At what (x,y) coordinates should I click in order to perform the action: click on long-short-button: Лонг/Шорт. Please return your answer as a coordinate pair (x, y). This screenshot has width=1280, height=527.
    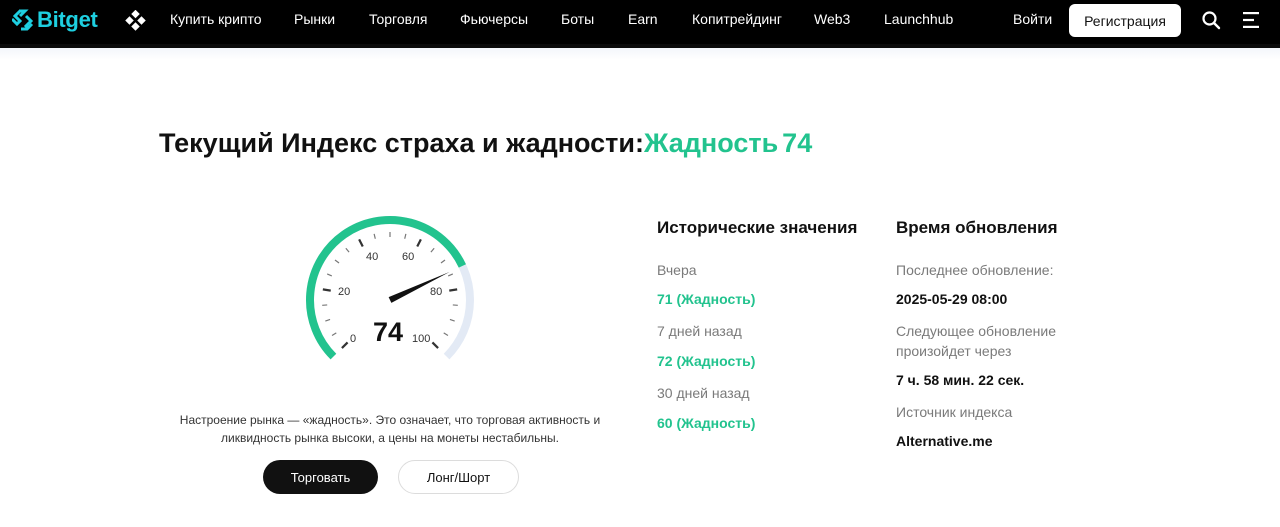
    Looking at the image, I should click on (458, 477).